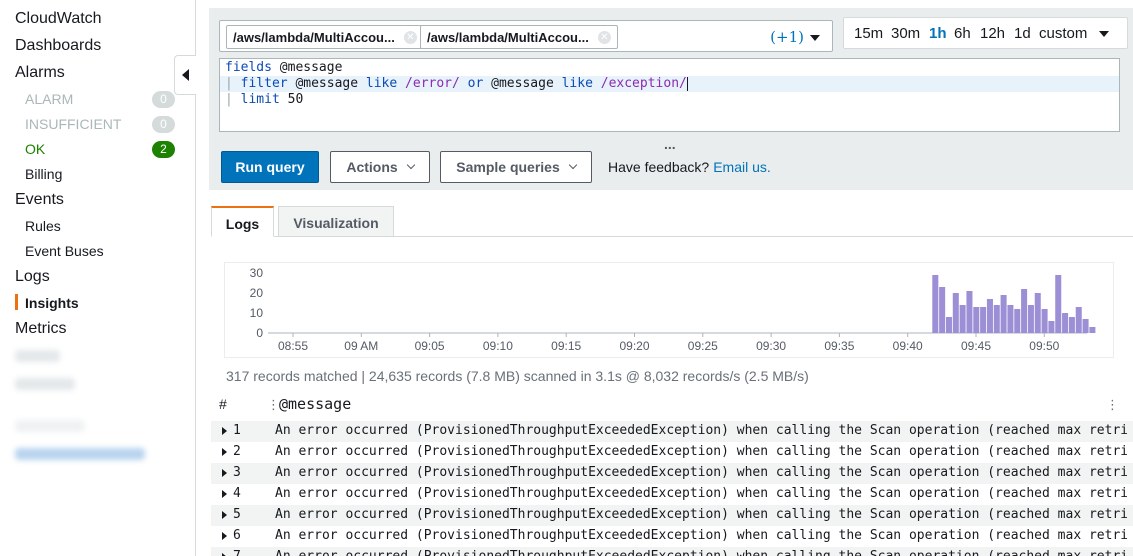  What do you see at coordinates (1044, 346) in the screenshot?
I see `x-tick-label: 09:50` at bounding box center [1044, 346].